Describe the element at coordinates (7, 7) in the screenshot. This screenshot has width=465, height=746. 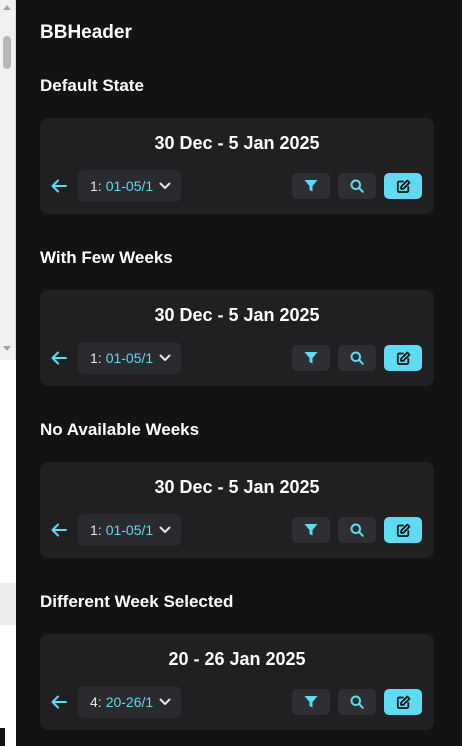
I see `scroll-up-icon` at that location.